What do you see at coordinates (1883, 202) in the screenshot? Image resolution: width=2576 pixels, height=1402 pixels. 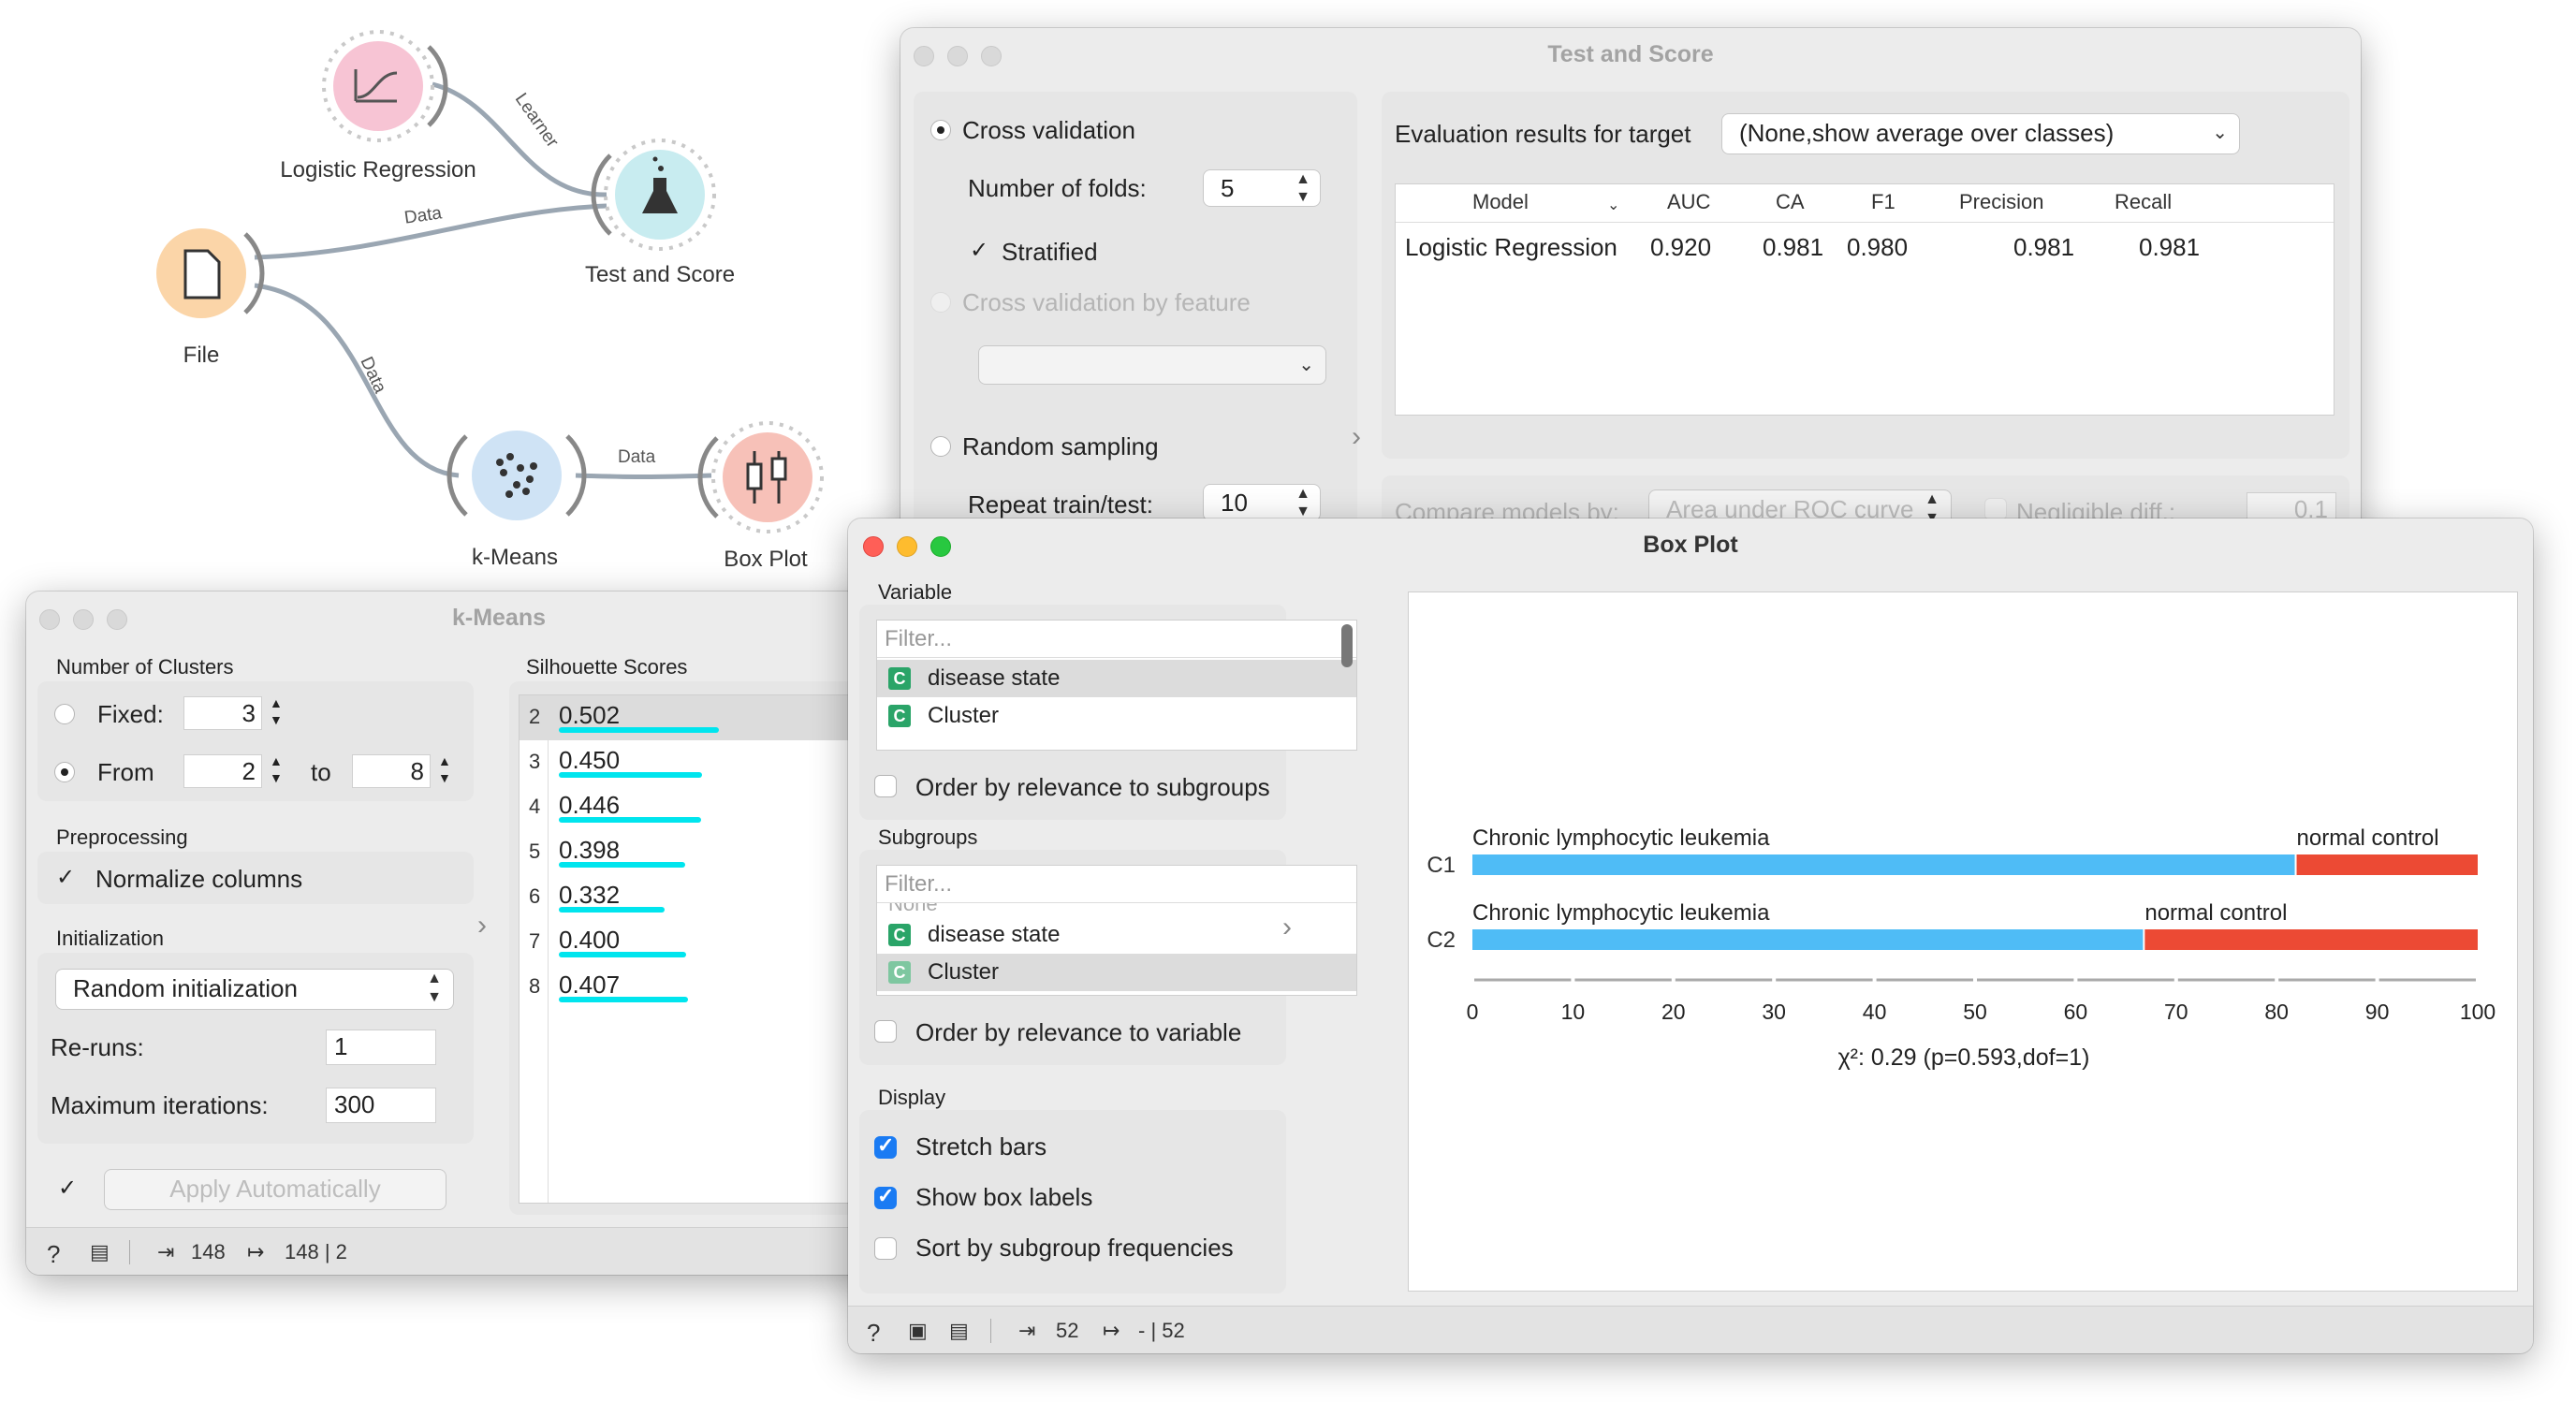 I see `column-header-f1: F1` at bounding box center [1883, 202].